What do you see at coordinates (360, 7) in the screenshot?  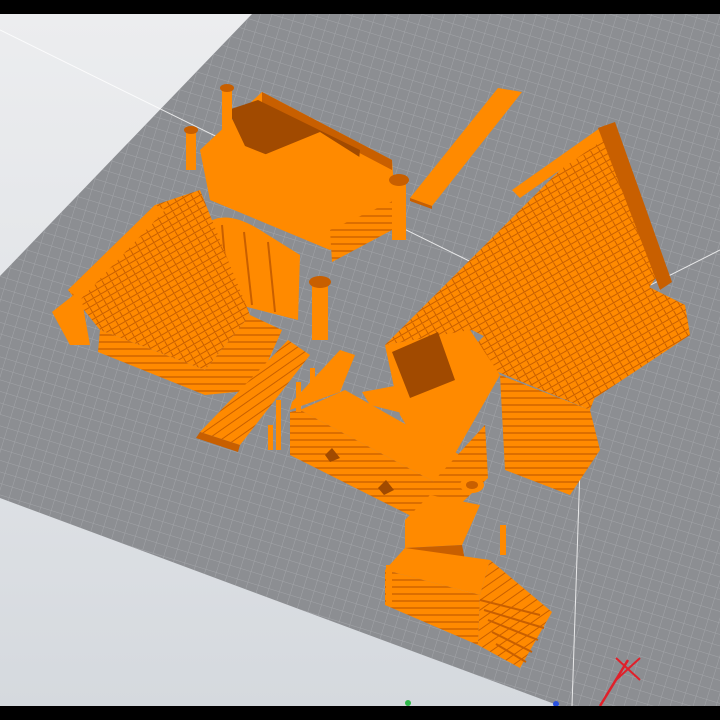 I see `window-top-frame` at bounding box center [360, 7].